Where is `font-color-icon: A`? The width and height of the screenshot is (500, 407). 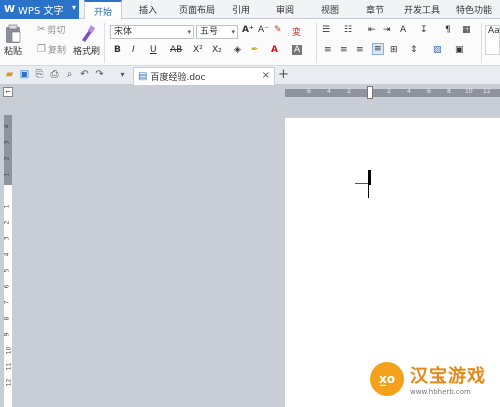 font-color-icon: A is located at coordinates (274, 50).